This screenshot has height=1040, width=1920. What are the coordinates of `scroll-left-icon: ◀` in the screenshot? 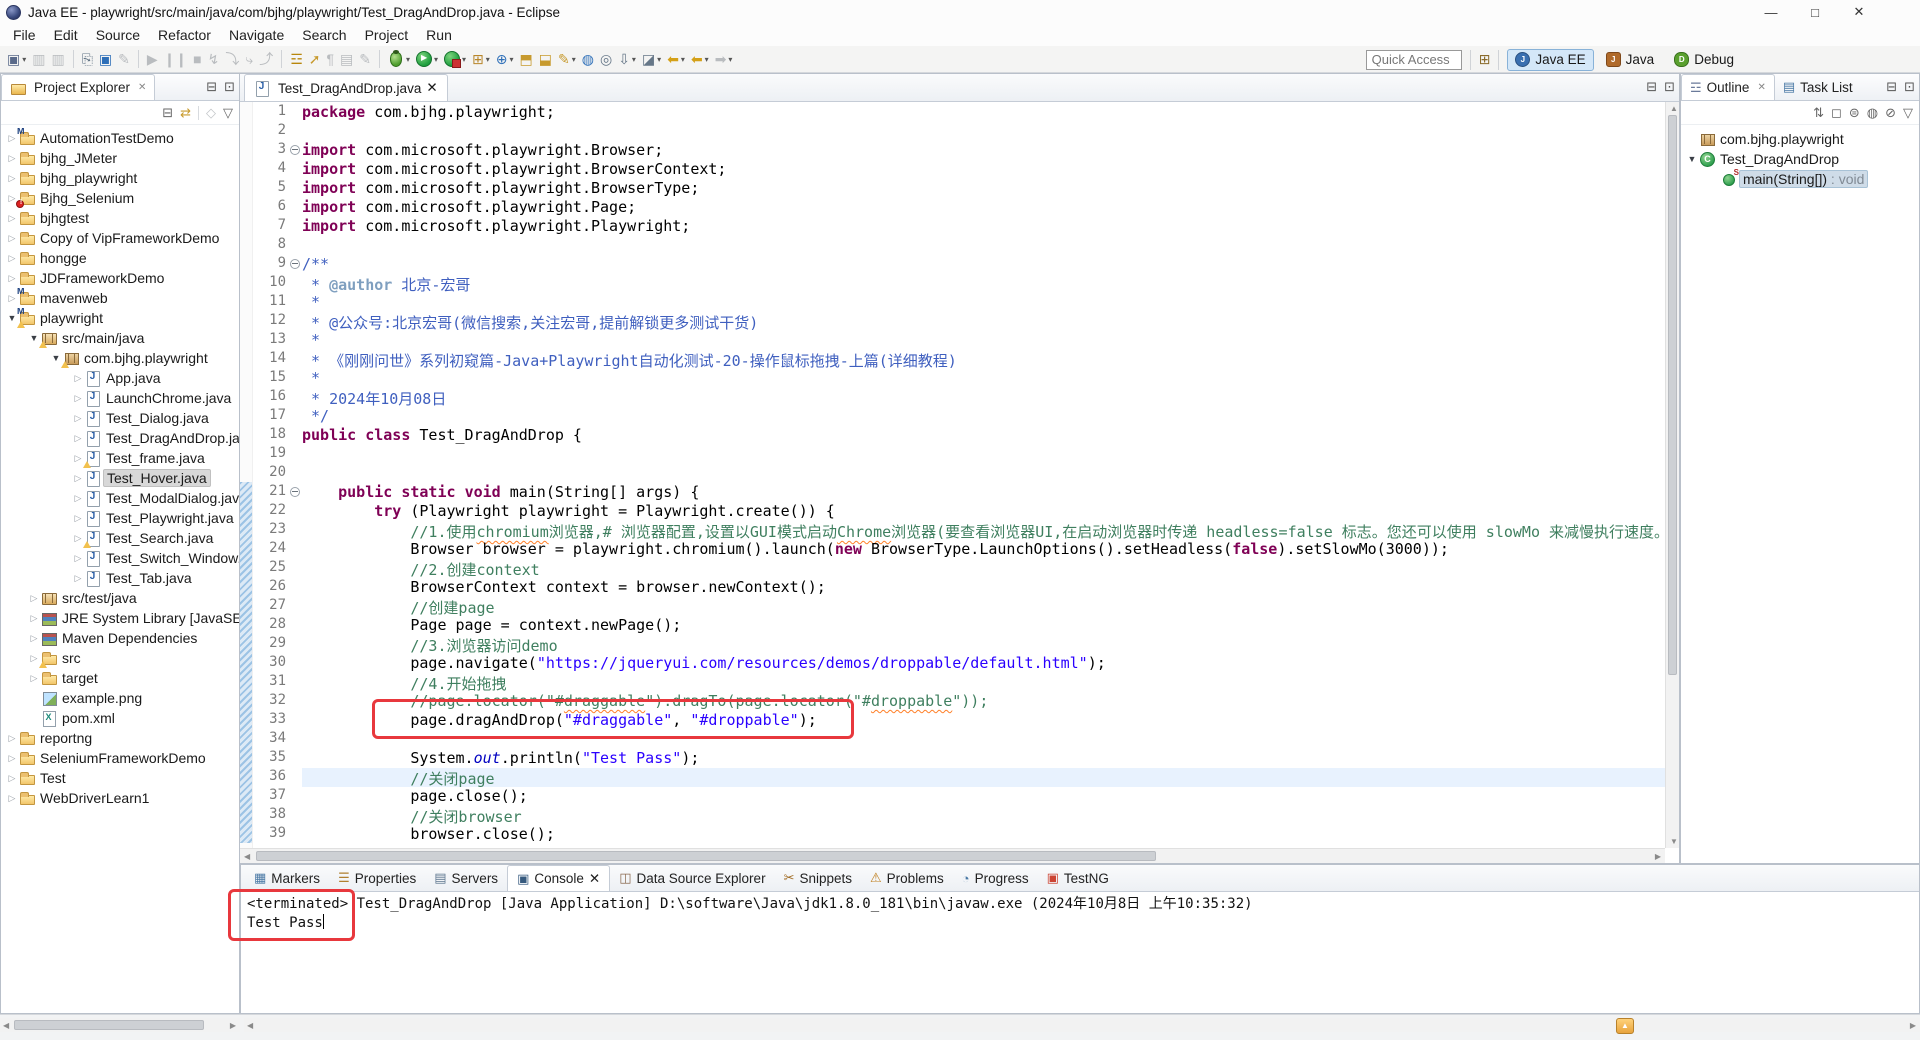 It's located at (247, 856).